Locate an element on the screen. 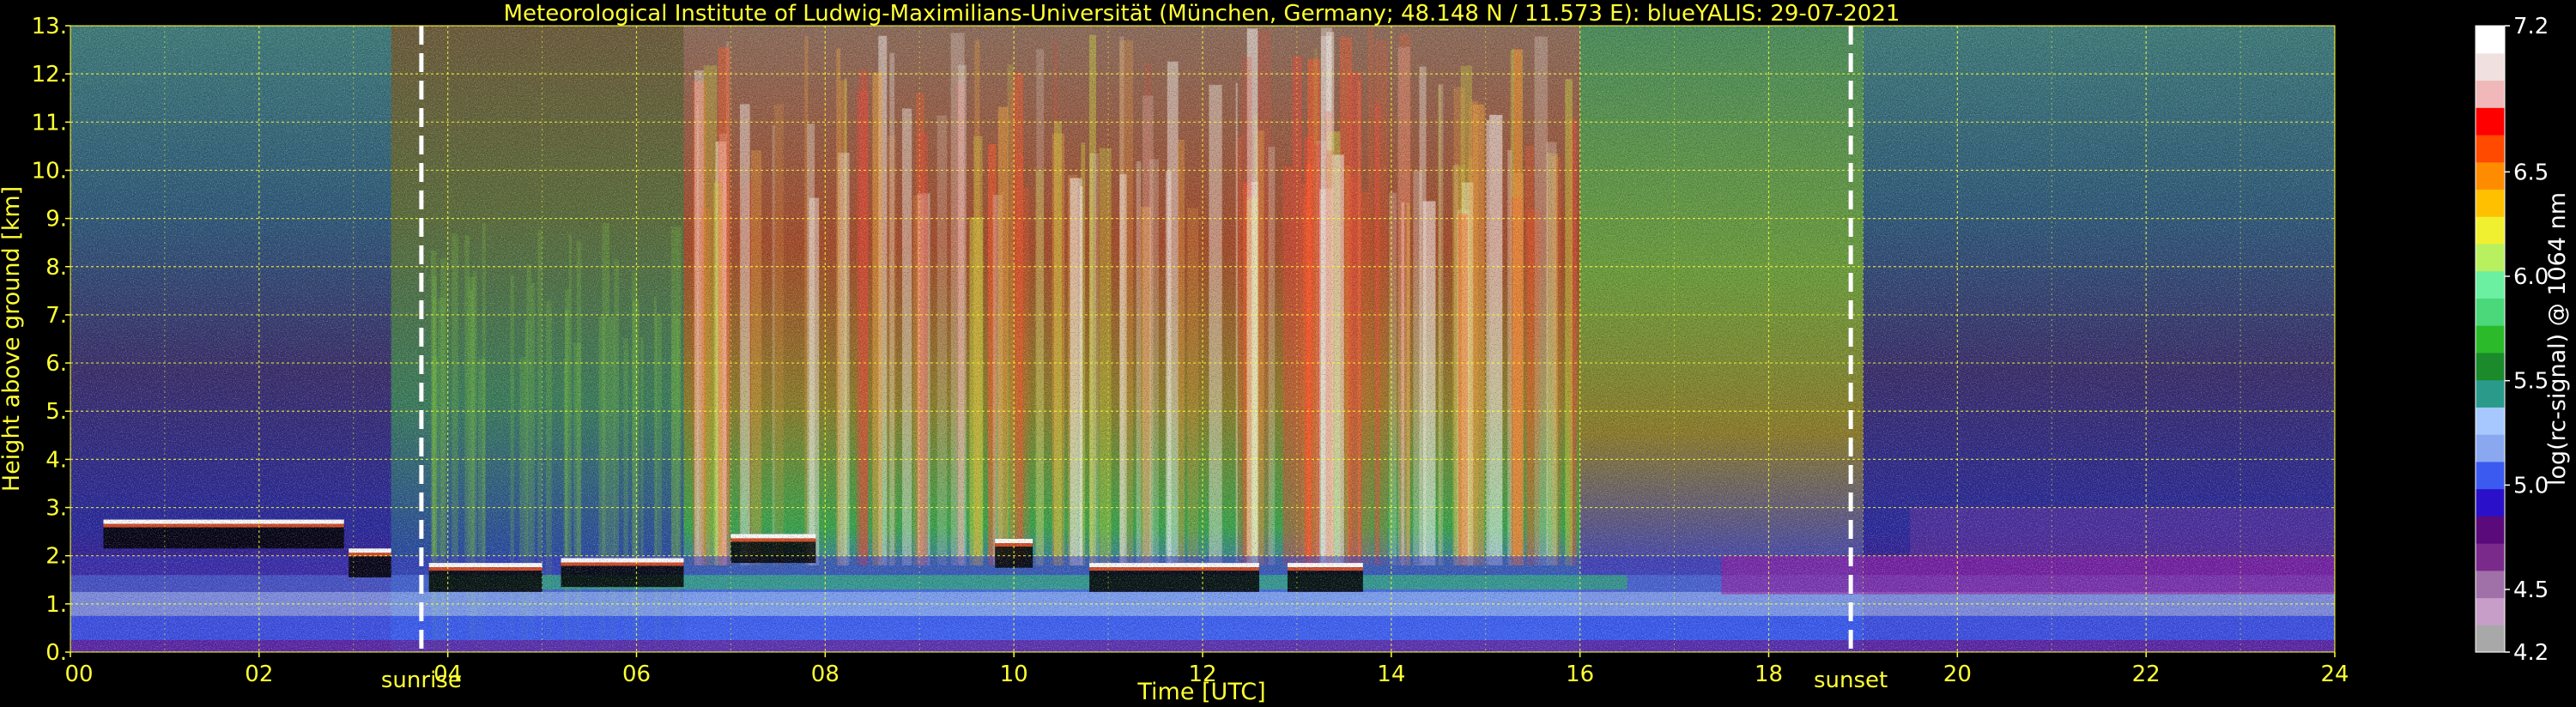 Image resolution: width=2576 pixels, height=707 pixels. colorbar-tick-label: 4.2 is located at coordinates (2531, 653).